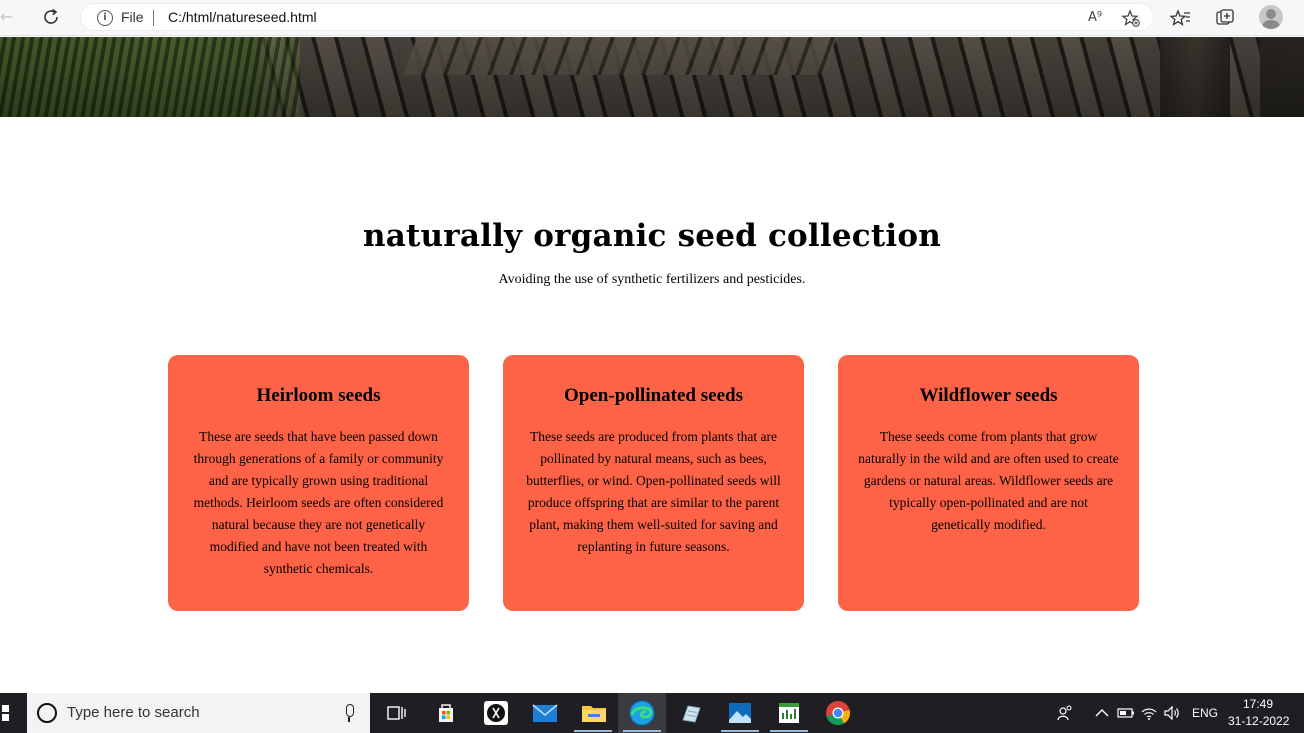  What do you see at coordinates (349, 713) in the screenshot?
I see `microphone-icon` at bounding box center [349, 713].